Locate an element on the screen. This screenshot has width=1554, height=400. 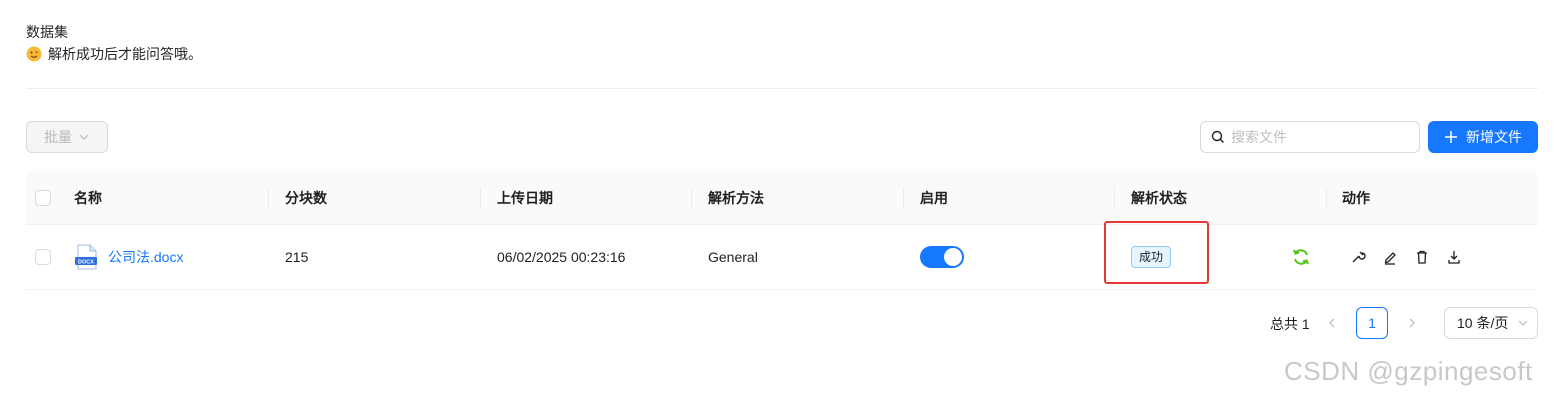
column-header-chunks: 分块数 is located at coordinates (306, 197).